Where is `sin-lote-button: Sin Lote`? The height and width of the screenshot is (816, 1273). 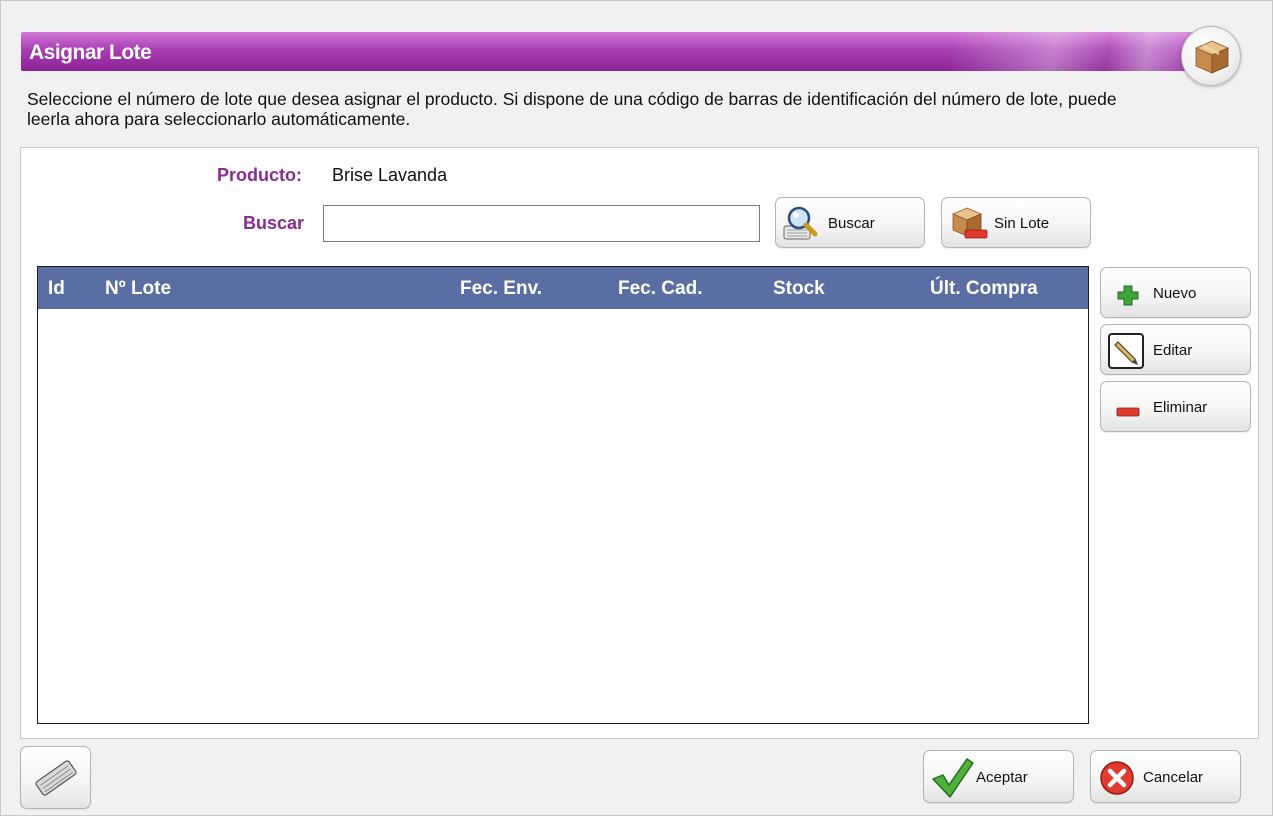
sin-lote-button: Sin Lote is located at coordinates (1016, 222).